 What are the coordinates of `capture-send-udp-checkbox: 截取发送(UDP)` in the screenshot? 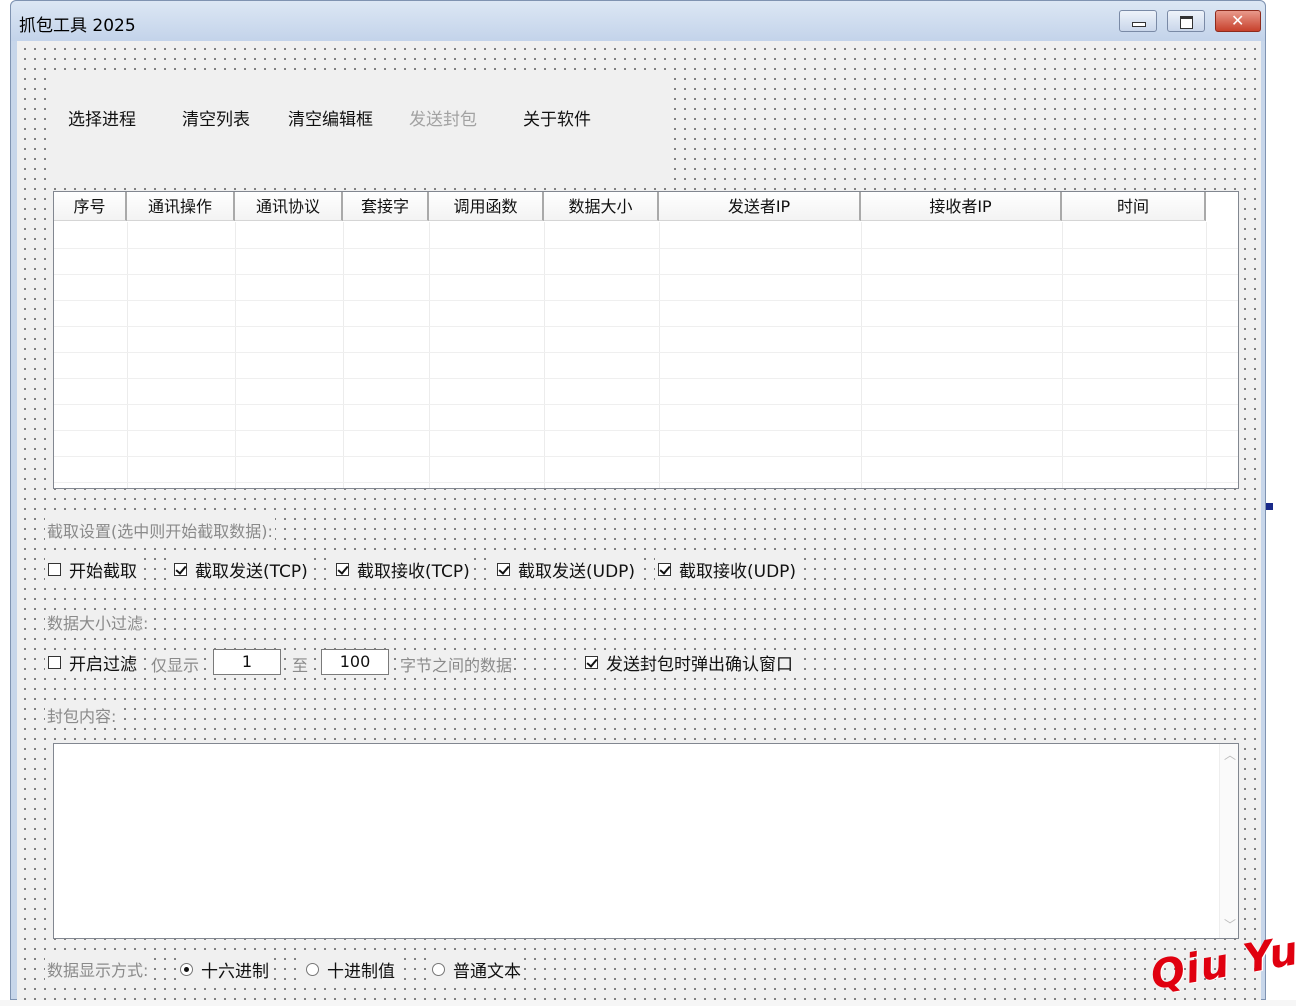 It's located at (566, 569).